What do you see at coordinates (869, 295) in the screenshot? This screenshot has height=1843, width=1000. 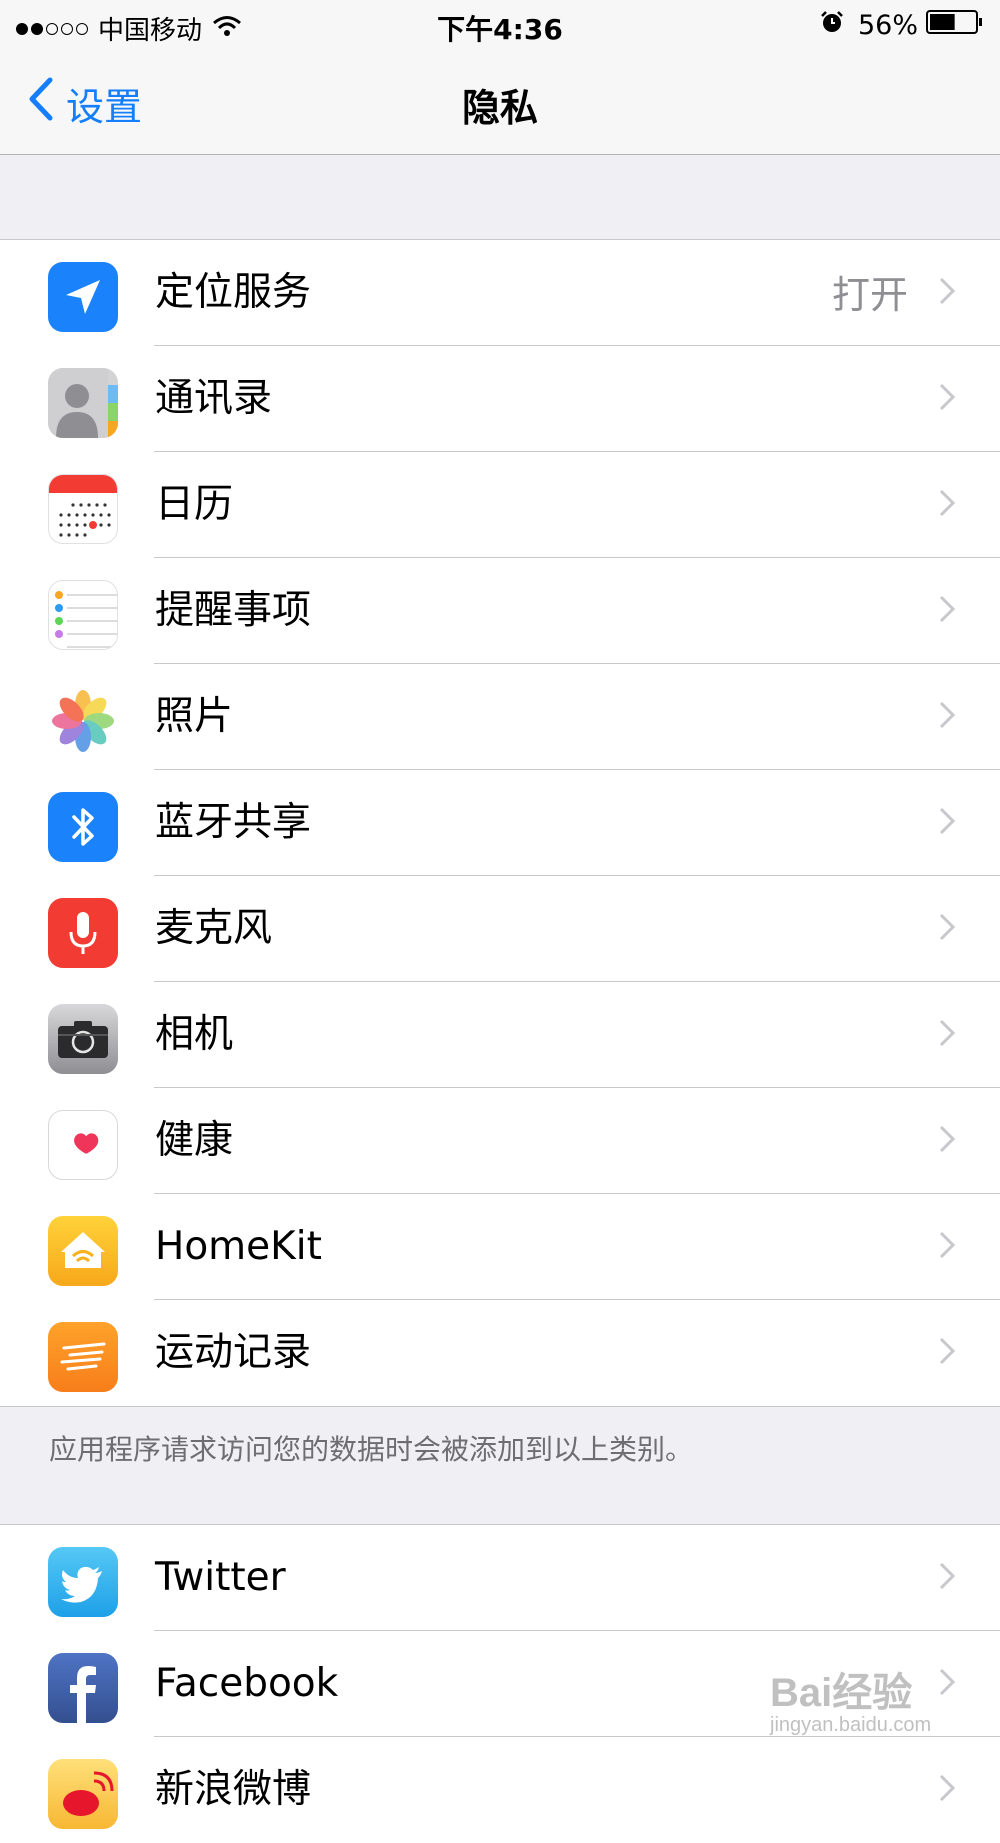 I see `row-value: 打开` at bounding box center [869, 295].